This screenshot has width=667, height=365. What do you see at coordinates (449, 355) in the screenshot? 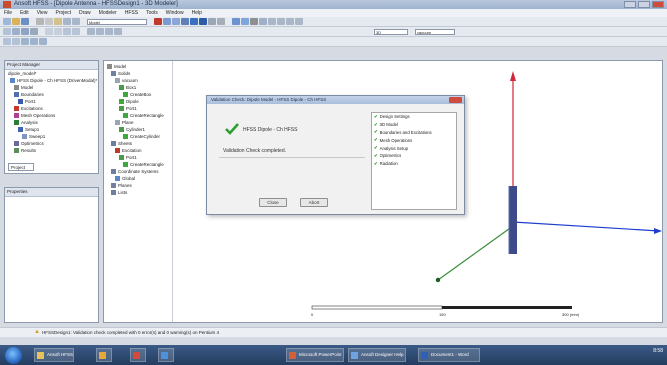
I see `taskbar-item-word: Document1 - Word` at bounding box center [449, 355].